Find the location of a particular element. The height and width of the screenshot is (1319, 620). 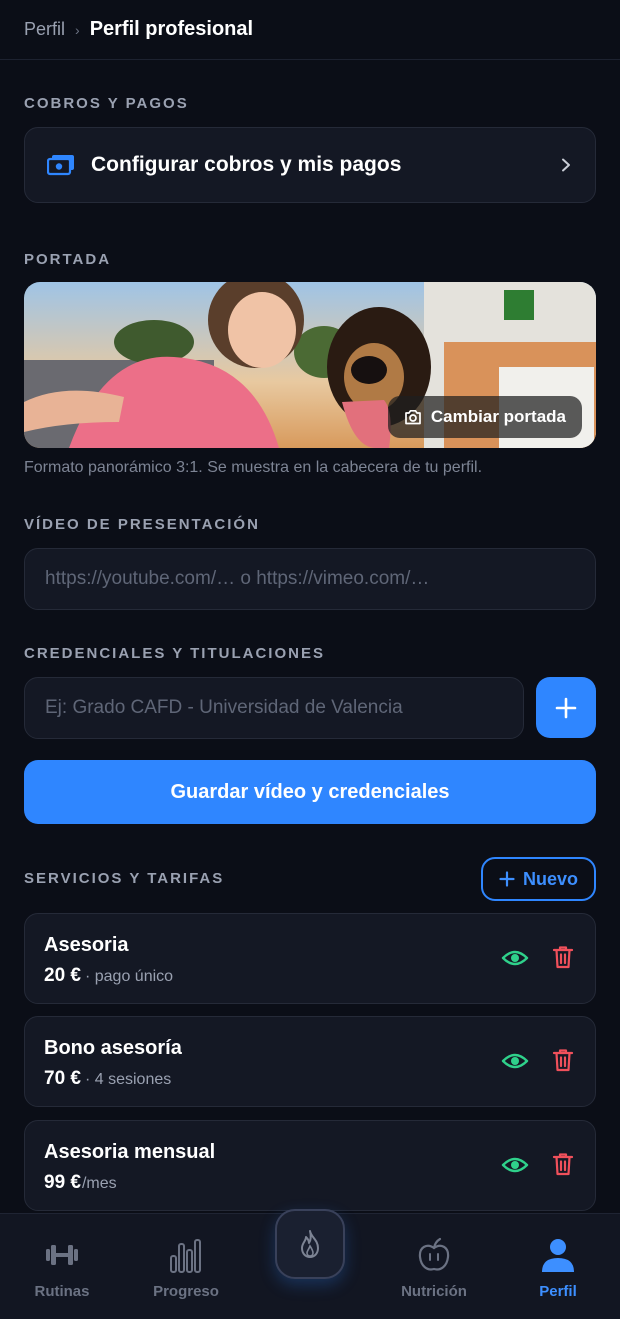

breadcrumb: Perfil › Perfil profesional is located at coordinates (310, 30).